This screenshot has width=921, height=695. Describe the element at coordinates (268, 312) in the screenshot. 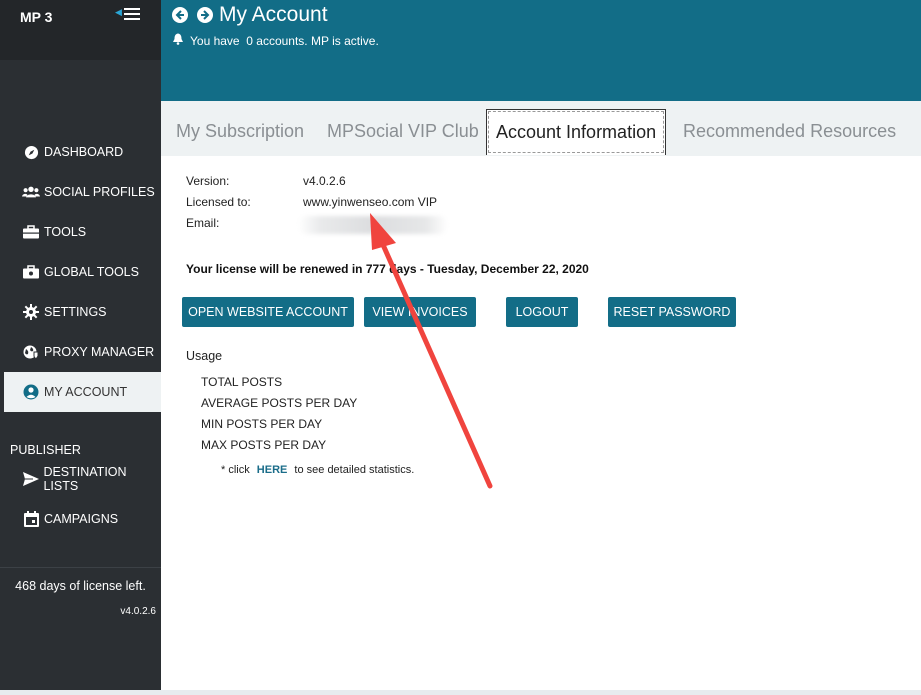

I see `open-website-account-button: OPEN WEBSITE ACCOUNT` at that location.